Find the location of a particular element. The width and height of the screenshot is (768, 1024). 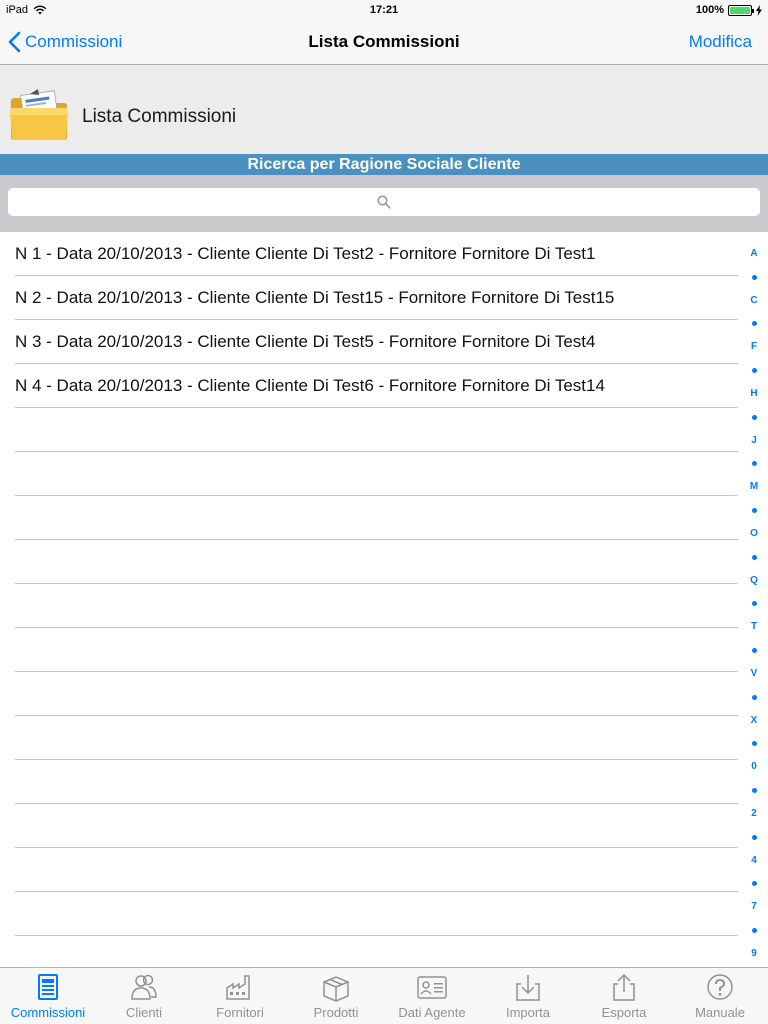

box-icon is located at coordinates (336, 989).